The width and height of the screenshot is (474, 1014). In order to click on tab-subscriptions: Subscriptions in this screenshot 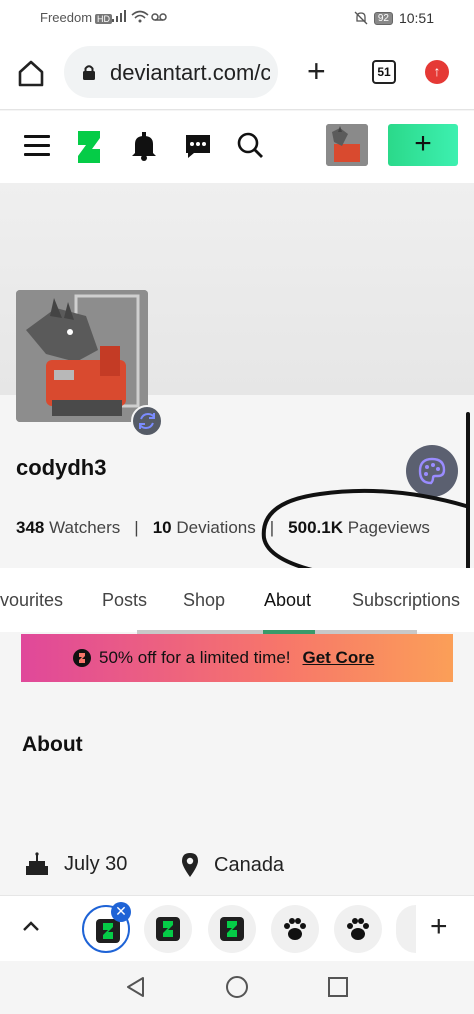, I will do `click(406, 600)`.